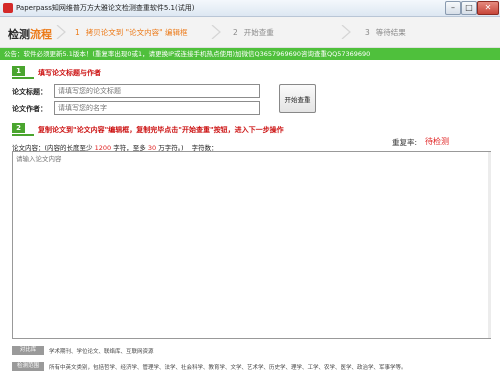 This screenshot has width=500, height=382. Describe the element at coordinates (235, 32) in the screenshot. I see `step-2-number: 2` at that location.